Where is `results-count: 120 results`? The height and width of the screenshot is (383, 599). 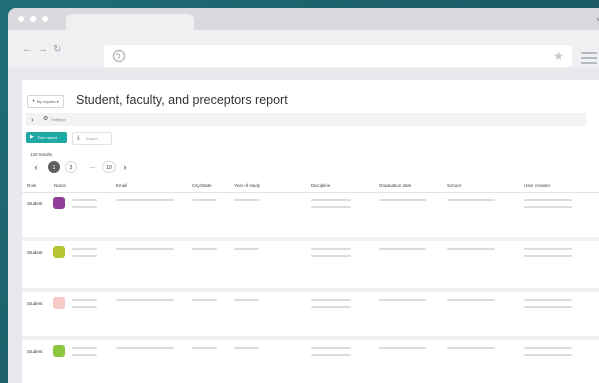 results-count: 120 results is located at coordinates (41, 154).